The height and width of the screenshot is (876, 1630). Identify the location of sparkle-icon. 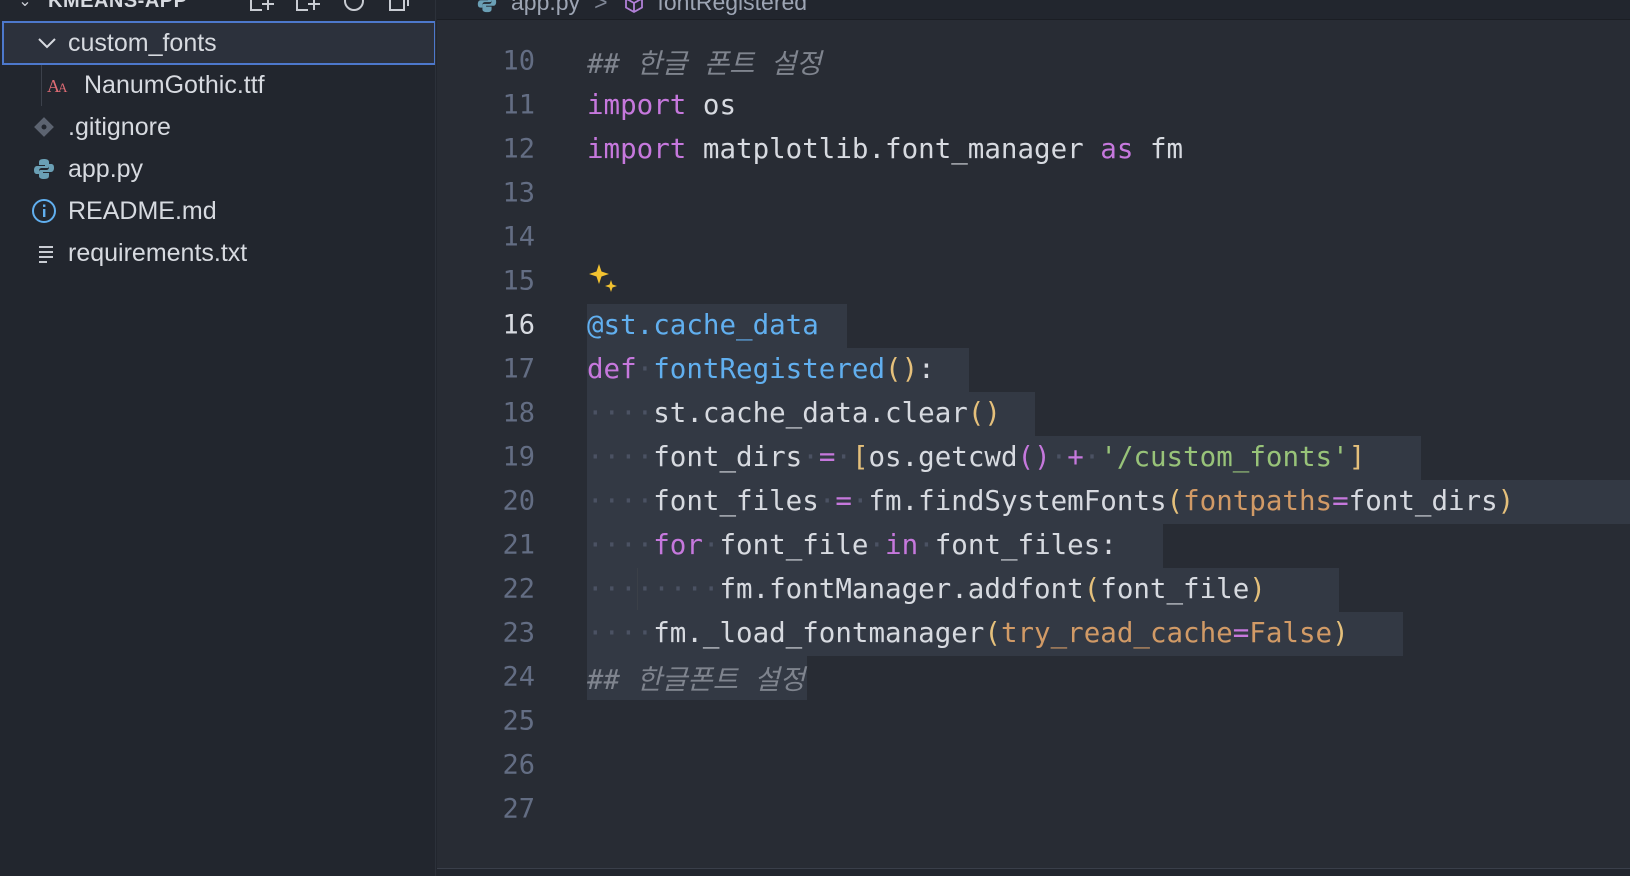
(603, 278).